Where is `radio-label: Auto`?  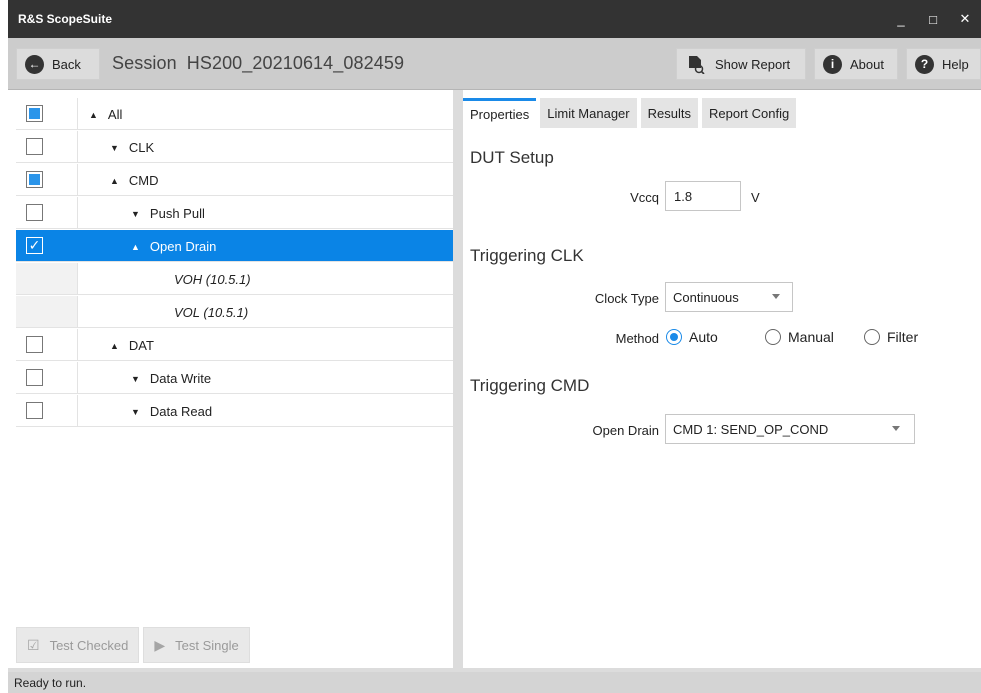 radio-label: Auto is located at coordinates (703, 337).